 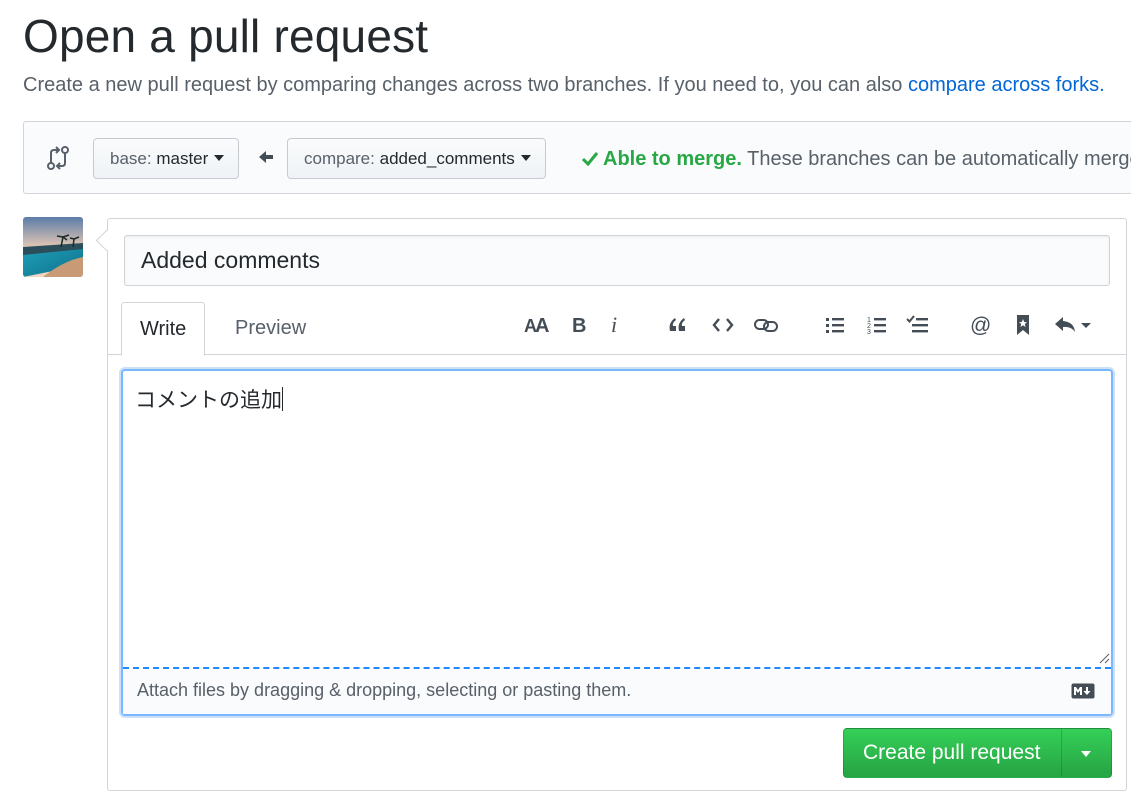 I want to click on compare-branch-name: added_comments, so click(x=447, y=158).